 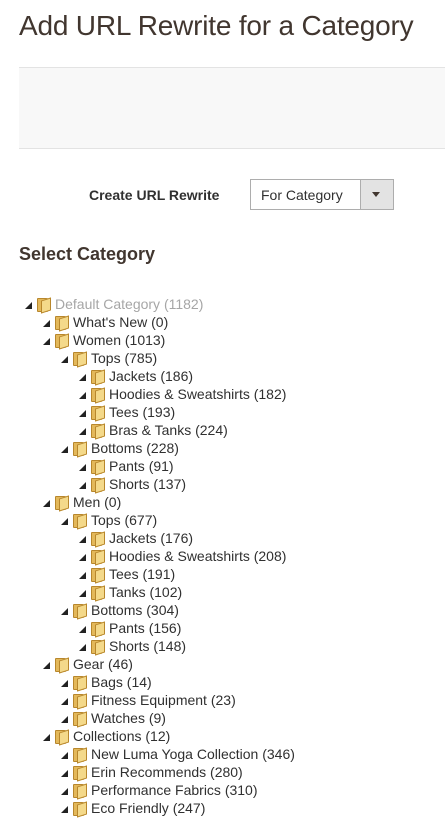 What do you see at coordinates (124, 520) in the screenshot?
I see `tree-node-label: Tops (677)` at bounding box center [124, 520].